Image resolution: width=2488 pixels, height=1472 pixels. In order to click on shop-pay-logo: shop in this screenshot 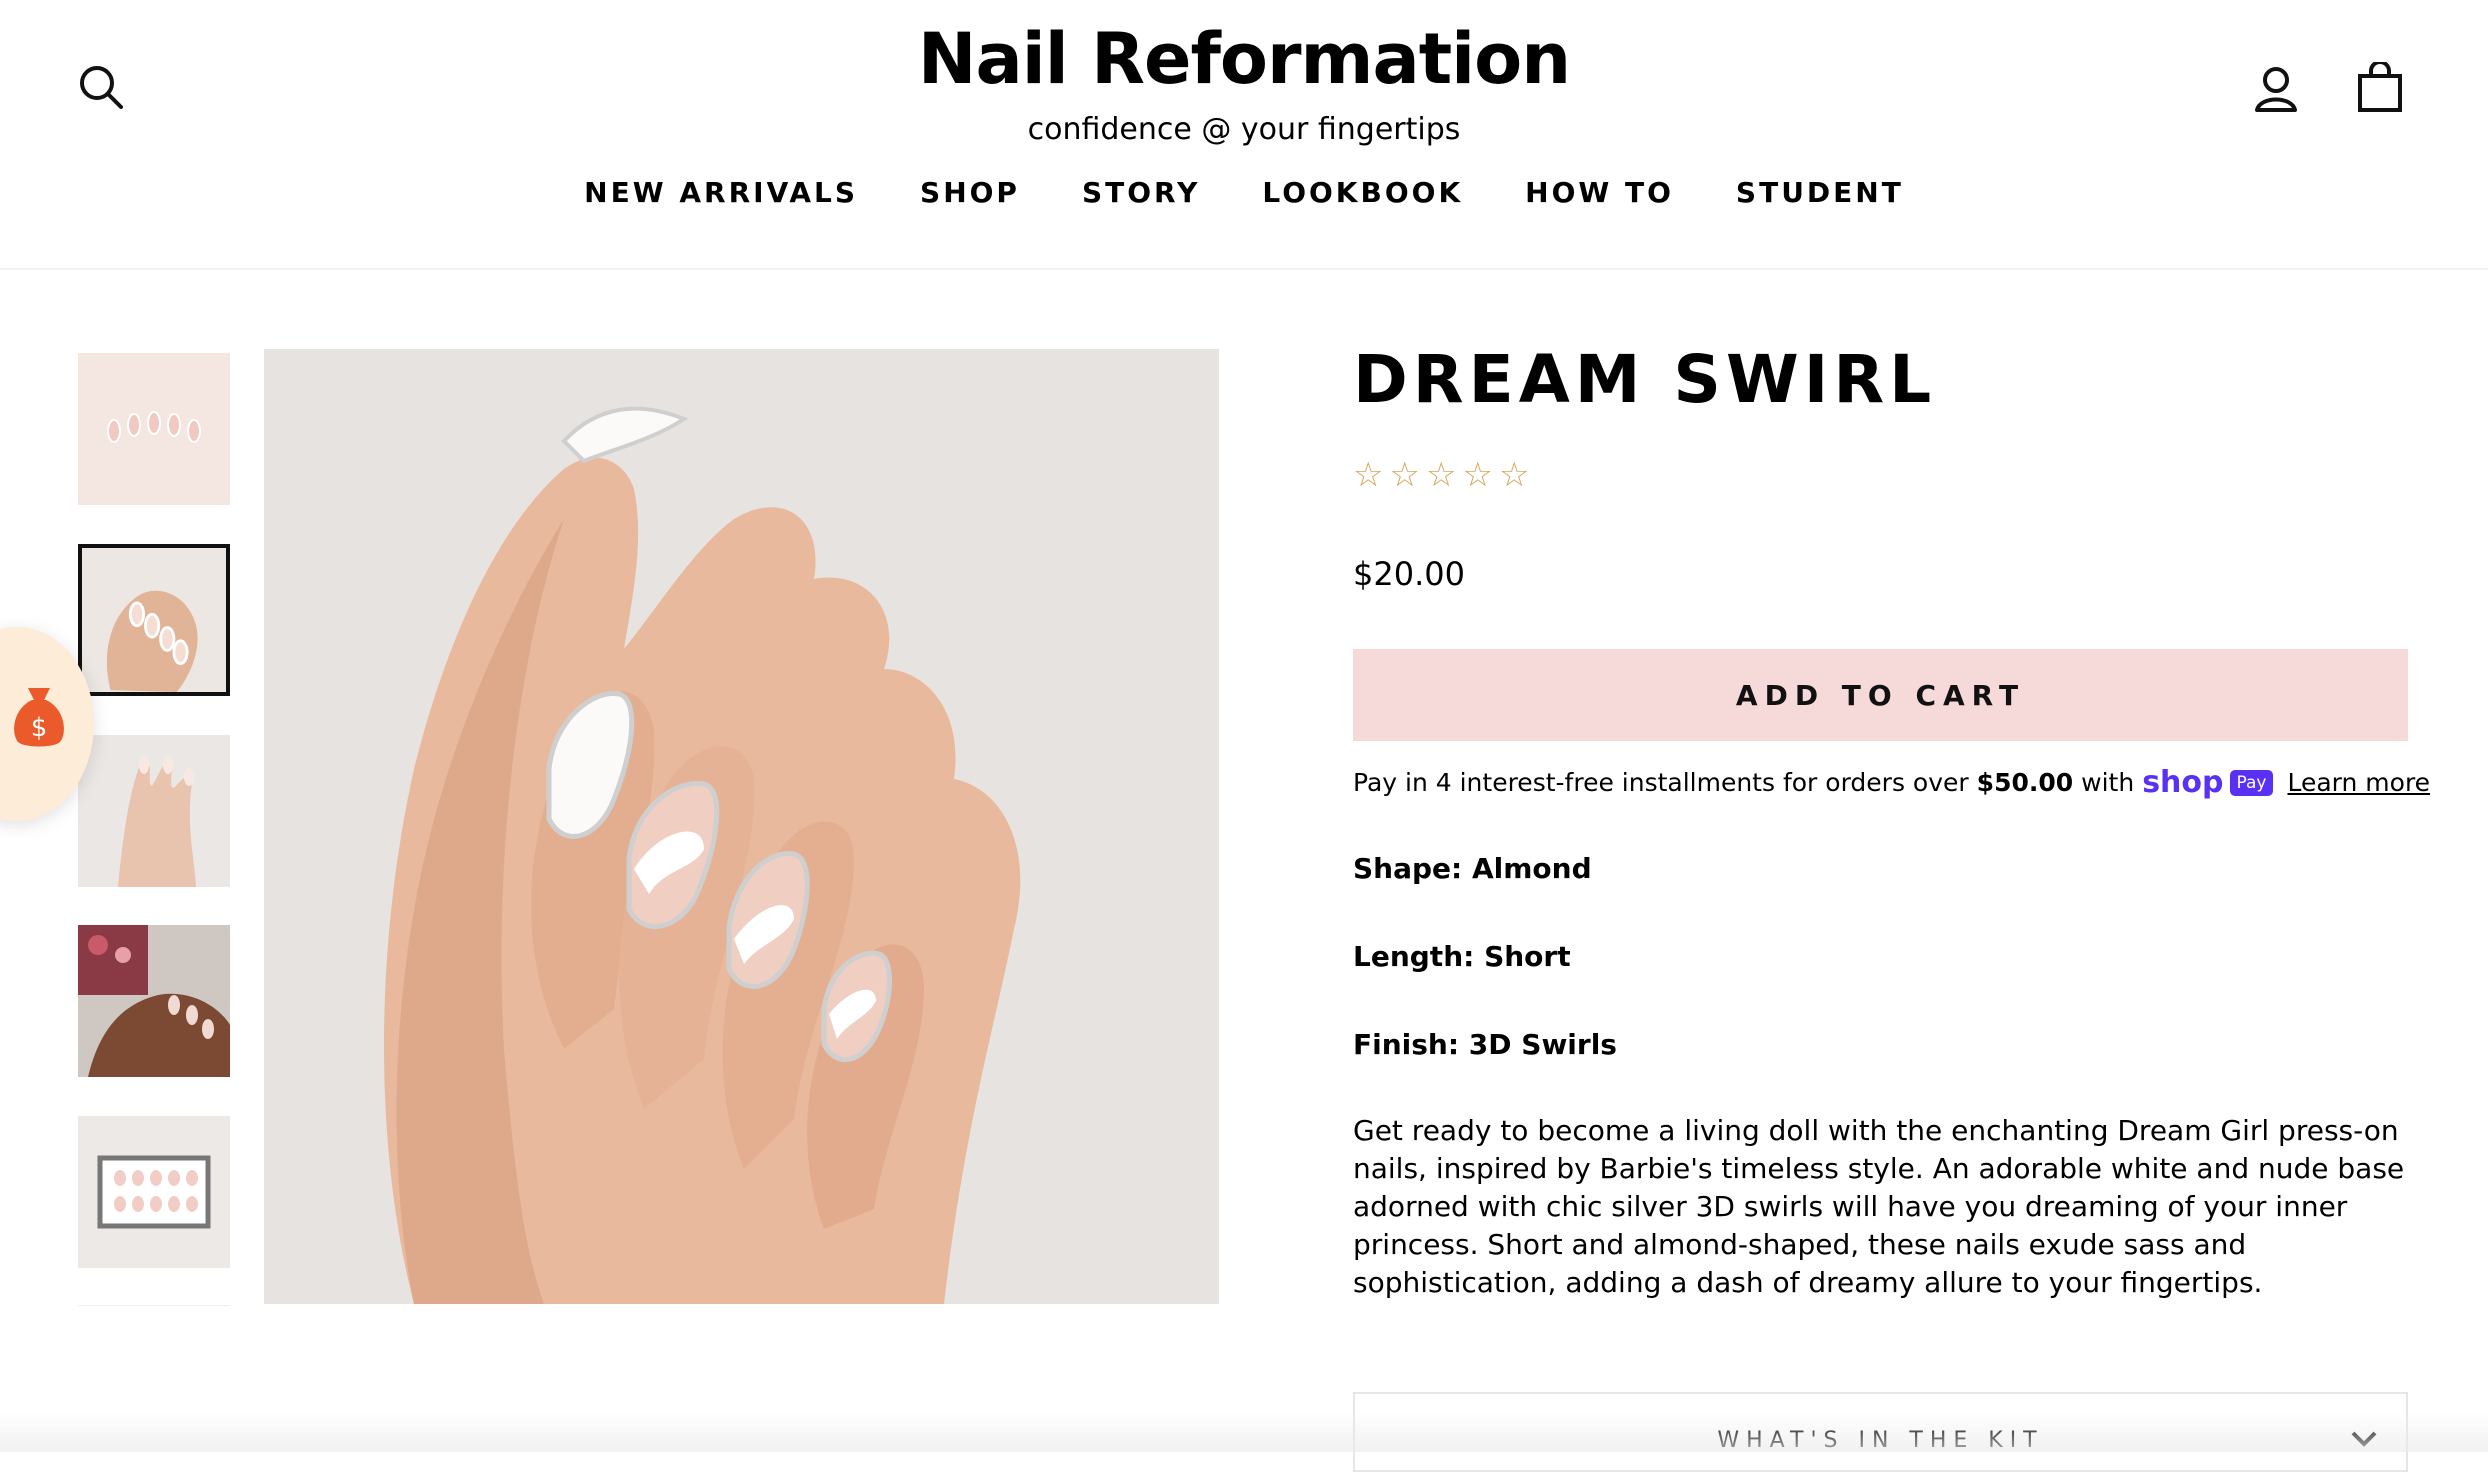, I will do `click(2183, 782)`.